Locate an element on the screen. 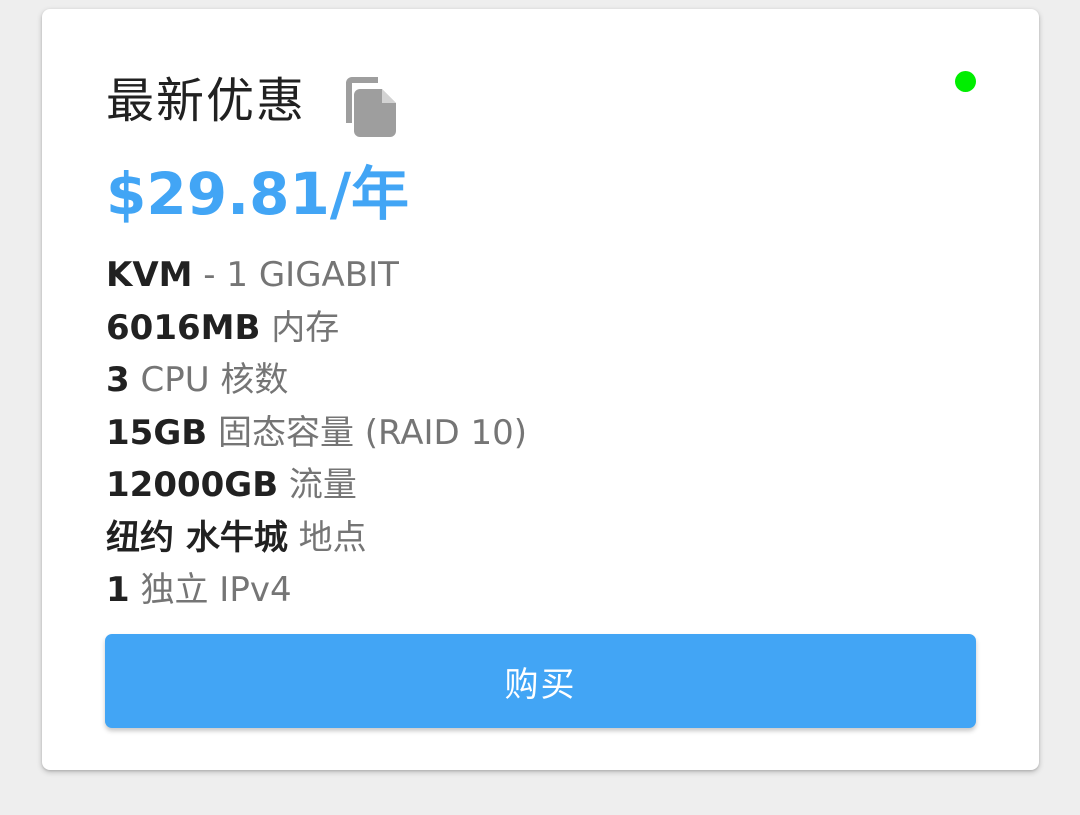 The height and width of the screenshot is (815, 1080). spec-label: 内存 is located at coordinates (300, 327).